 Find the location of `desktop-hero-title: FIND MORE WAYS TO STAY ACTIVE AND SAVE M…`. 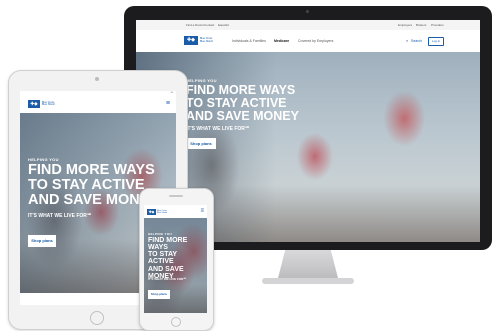

desktop-hero-title: FIND MORE WAYS TO STAY ACTIVE AND SAVE M… is located at coordinates (242, 103).